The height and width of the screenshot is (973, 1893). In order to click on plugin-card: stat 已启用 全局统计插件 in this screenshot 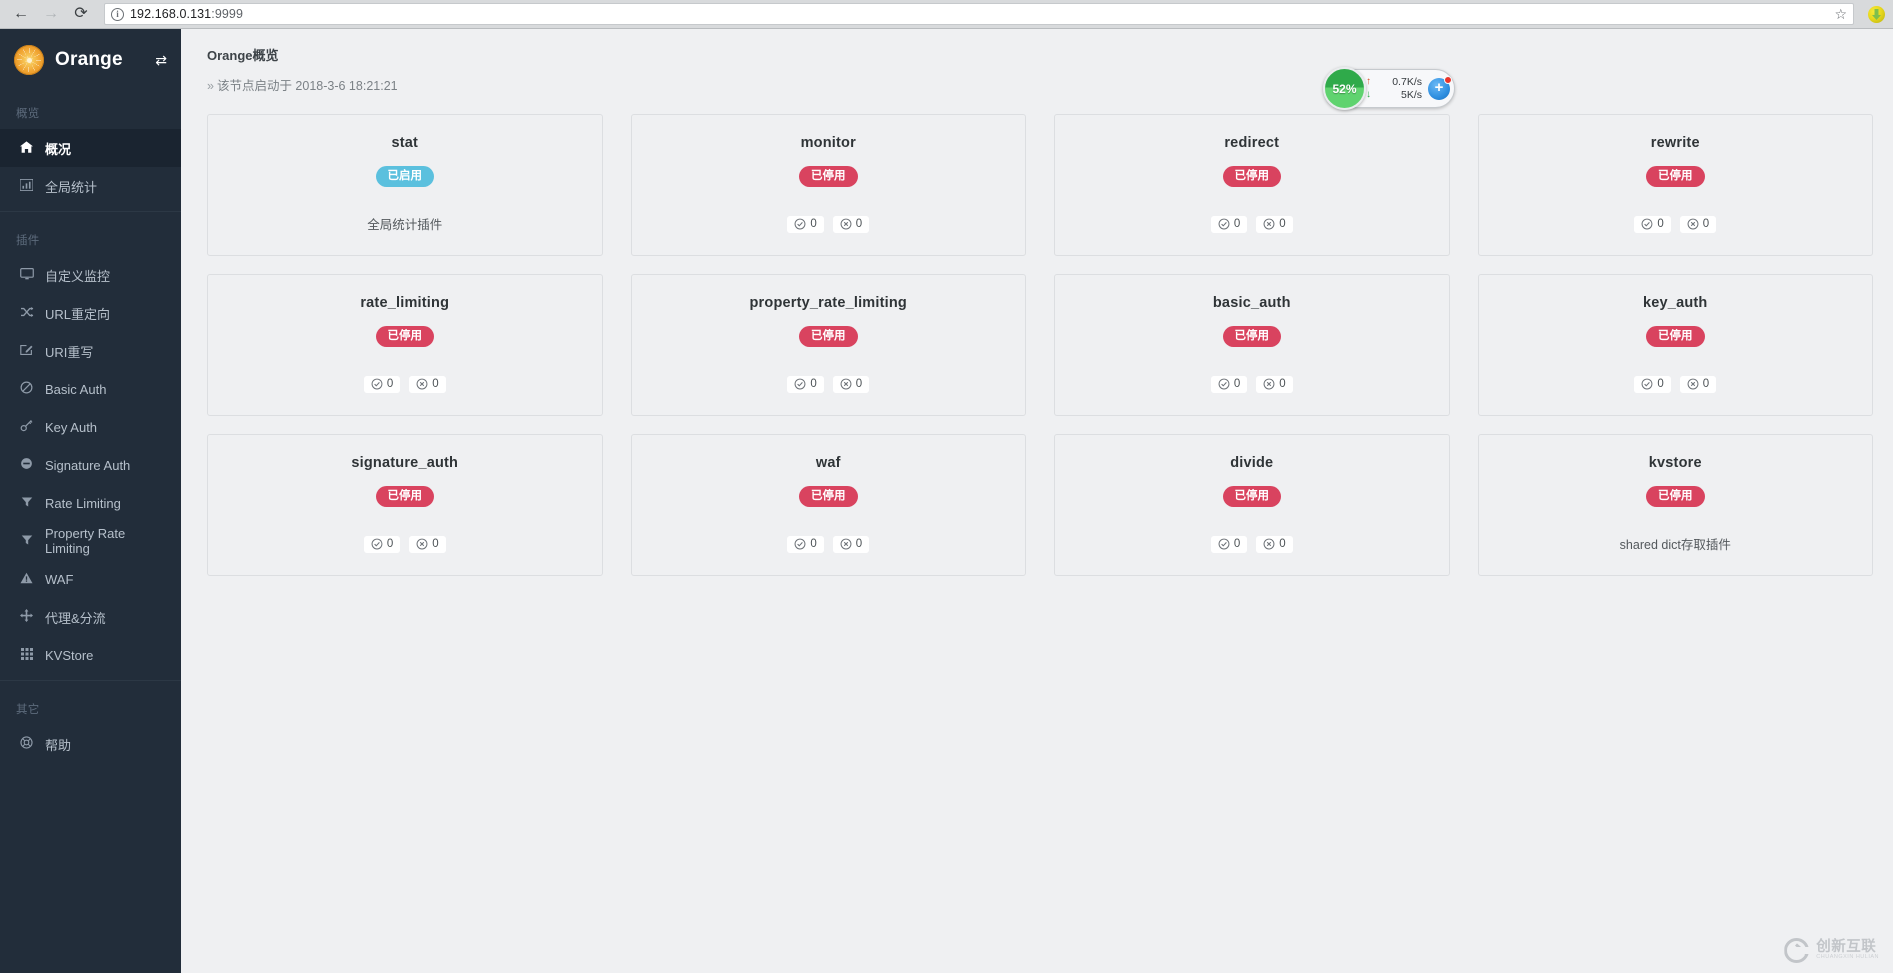, I will do `click(405, 185)`.